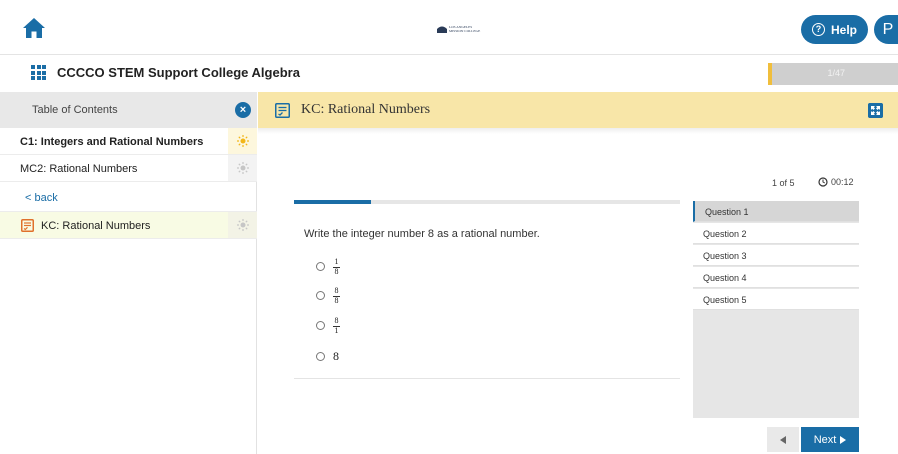  What do you see at coordinates (128, 110) in the screenshot?
I see `toc-header: Table of Contents ×` at bounding box center [128, 110].